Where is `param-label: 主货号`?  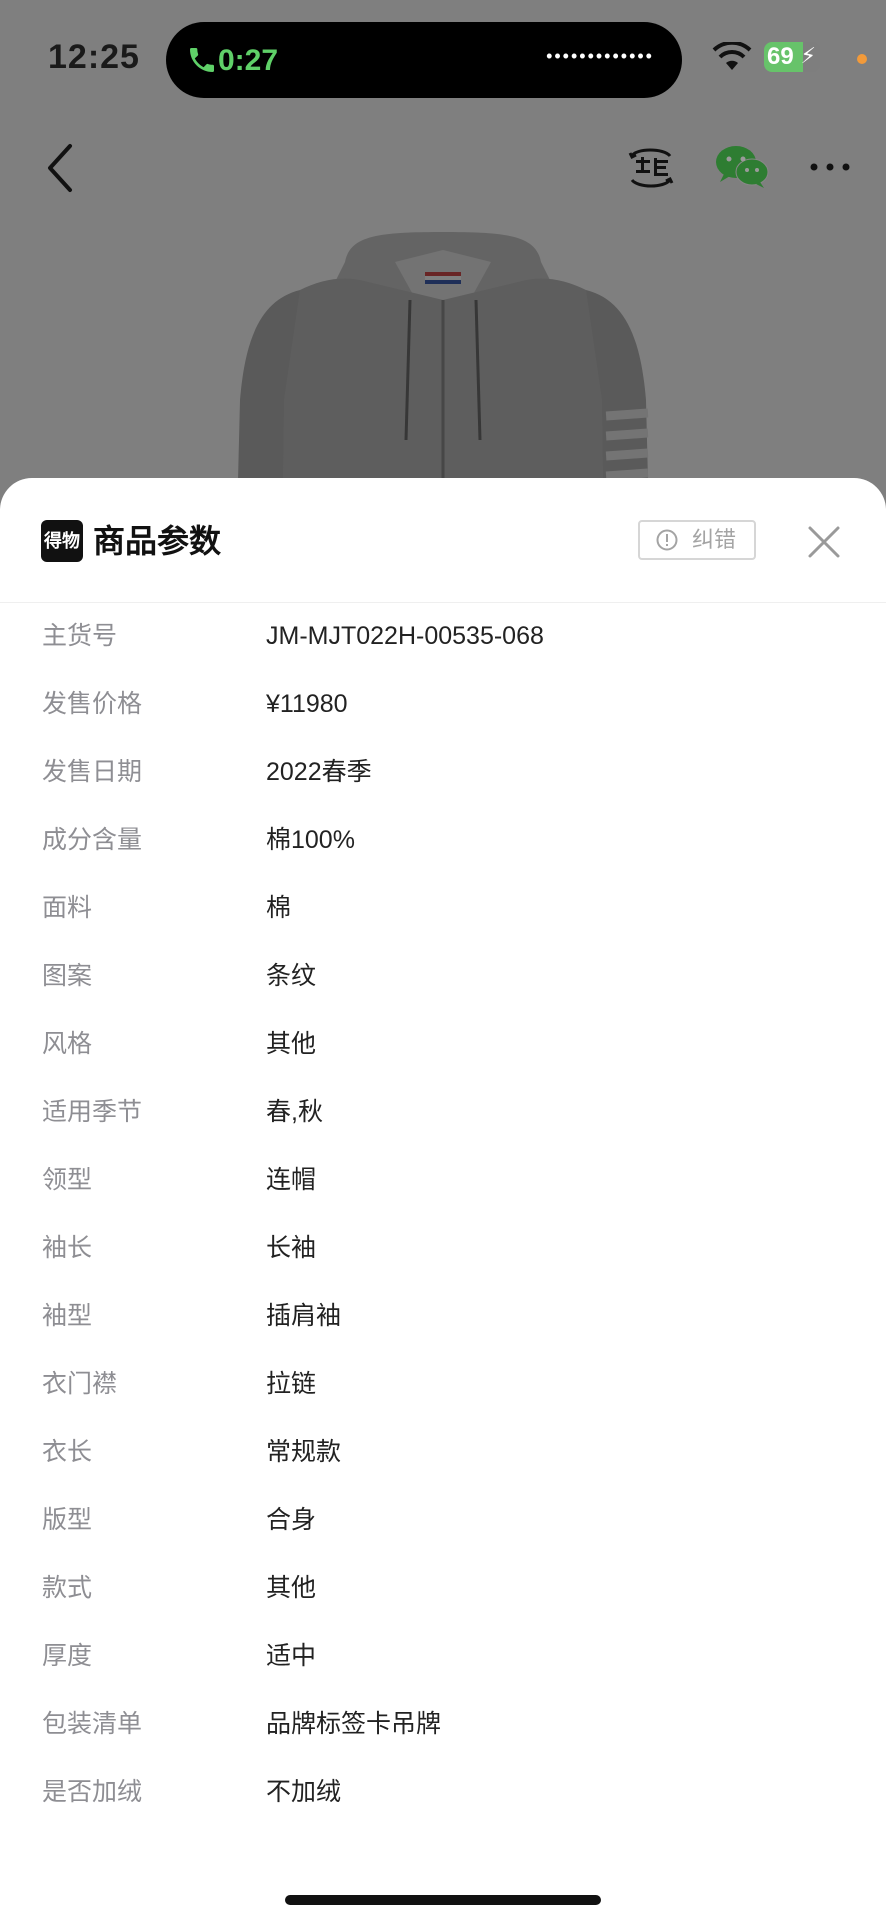
param-label: 主货号 is located at coordinates (80, 636).